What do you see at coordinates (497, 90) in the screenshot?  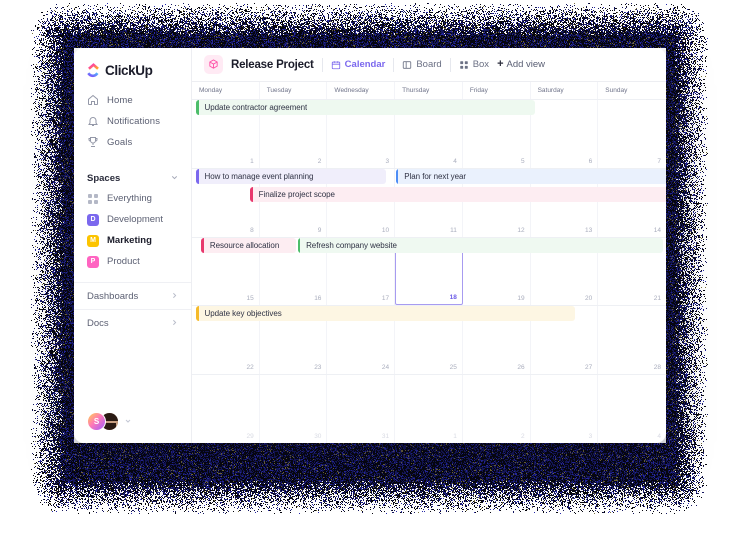 I see `day-of-week-friday: Friday` at bounding box center [497, 90].